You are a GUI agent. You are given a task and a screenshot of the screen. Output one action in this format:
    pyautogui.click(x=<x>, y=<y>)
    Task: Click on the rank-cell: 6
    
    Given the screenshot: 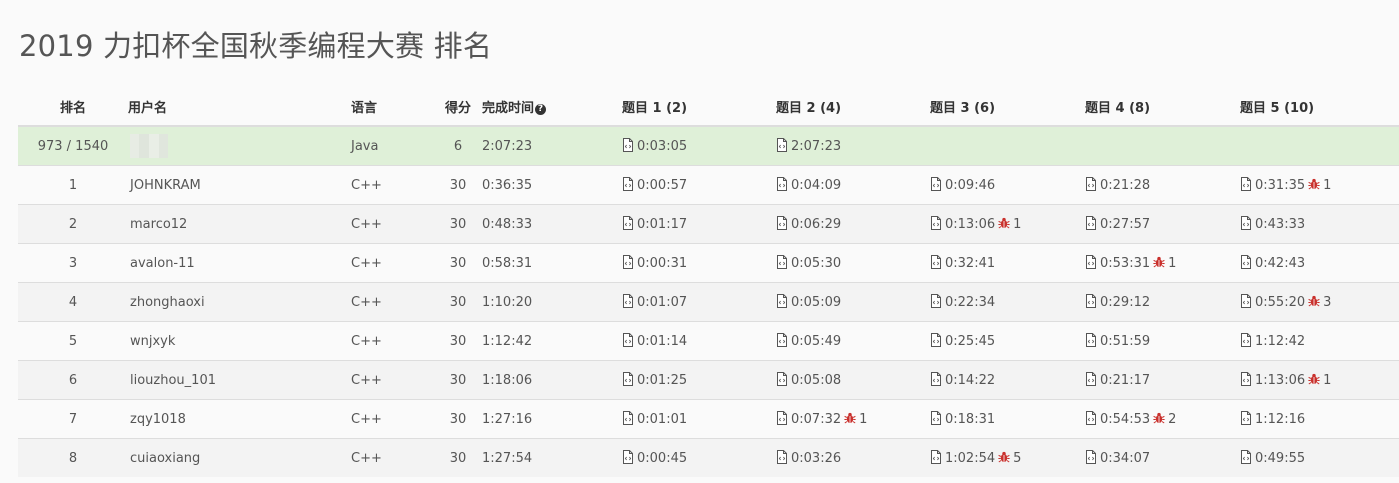 What is the action you would take?
    pyautogui.click(x=73, y=380)
    